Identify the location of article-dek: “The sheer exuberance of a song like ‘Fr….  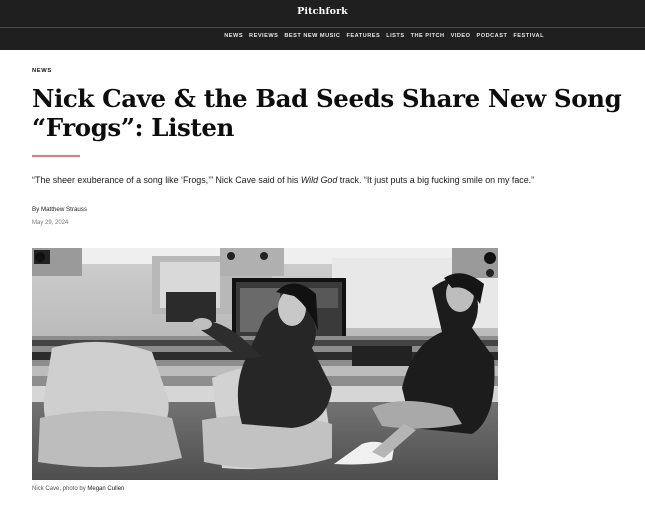
(327, 180).